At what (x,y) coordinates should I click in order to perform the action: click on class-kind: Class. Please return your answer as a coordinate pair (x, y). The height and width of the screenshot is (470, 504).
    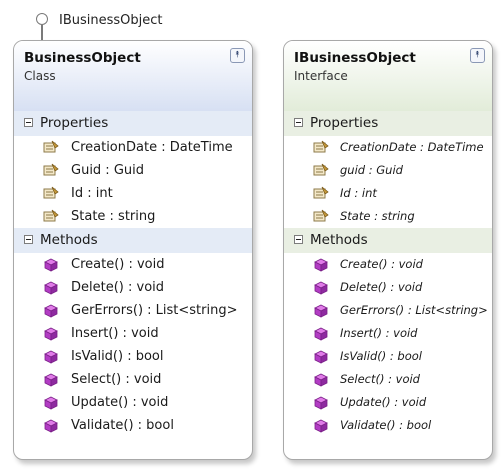
    Looking at the image, I should click on (40, 76).